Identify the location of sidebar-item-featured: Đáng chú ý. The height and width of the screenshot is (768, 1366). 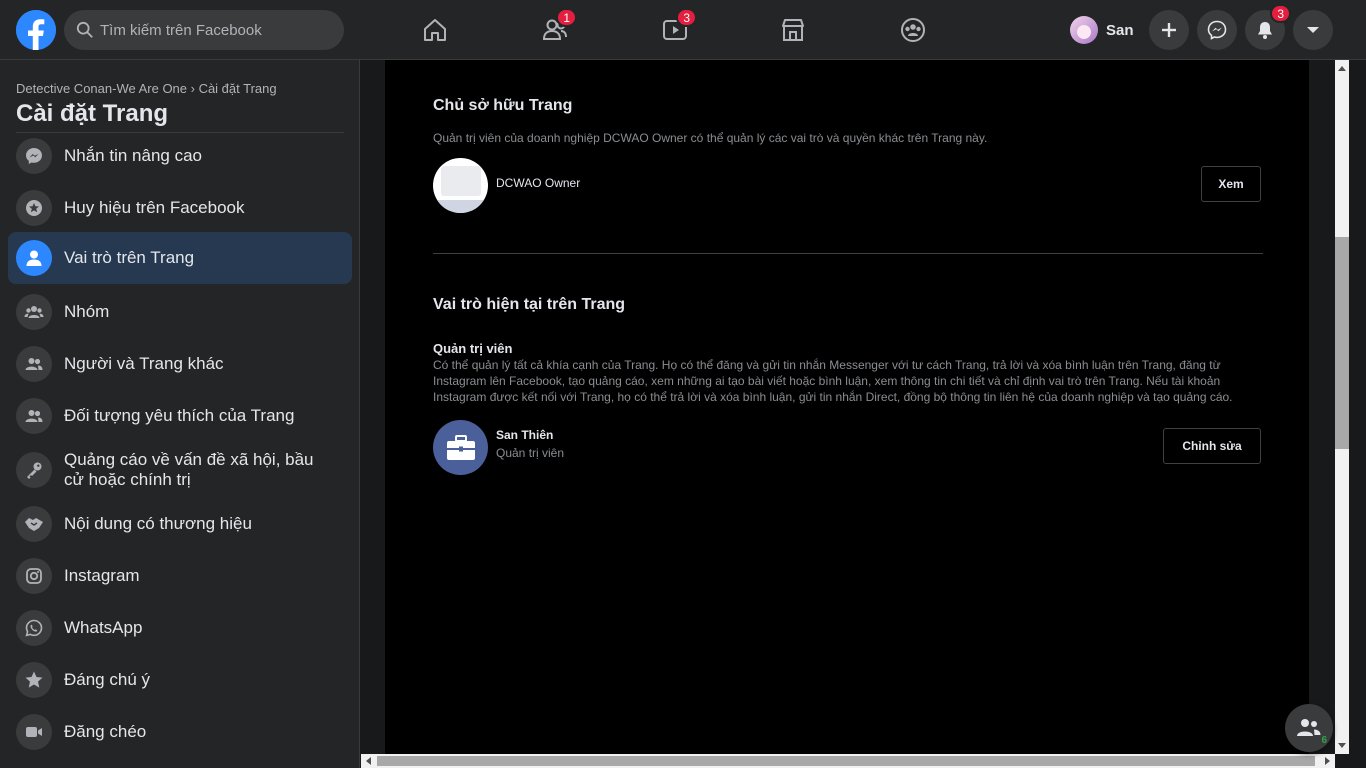
(180, 680).